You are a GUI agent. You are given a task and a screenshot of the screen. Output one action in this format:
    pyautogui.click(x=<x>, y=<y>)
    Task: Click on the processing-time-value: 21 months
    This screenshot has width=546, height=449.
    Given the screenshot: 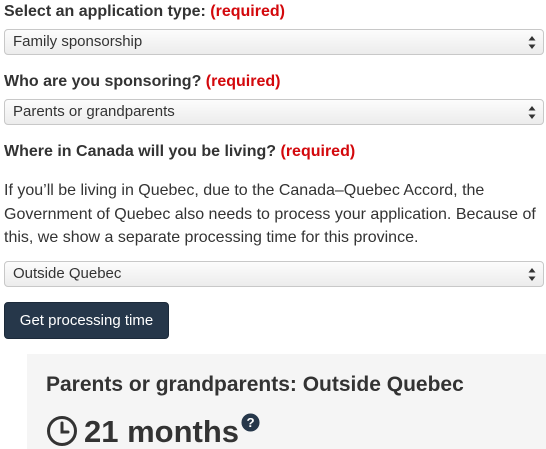 What is the action you would take?
    pyautogui.click(x=162, y=431)
    